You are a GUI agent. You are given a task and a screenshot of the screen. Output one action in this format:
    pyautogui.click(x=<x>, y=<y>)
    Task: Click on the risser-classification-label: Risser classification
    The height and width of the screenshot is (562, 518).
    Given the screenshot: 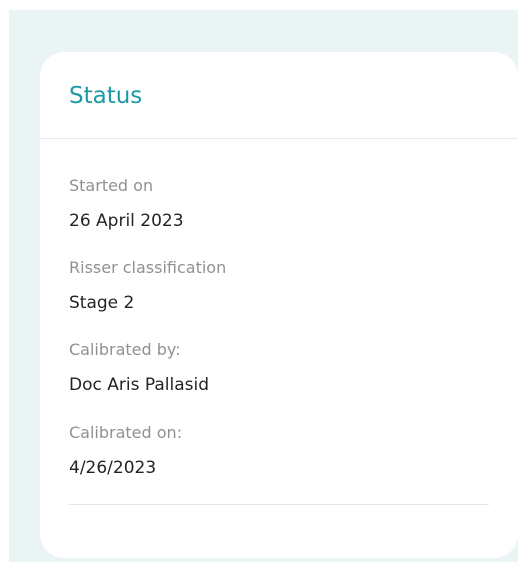 What is the action you would take?
    pyautogui.click(x=148, y=267)
    